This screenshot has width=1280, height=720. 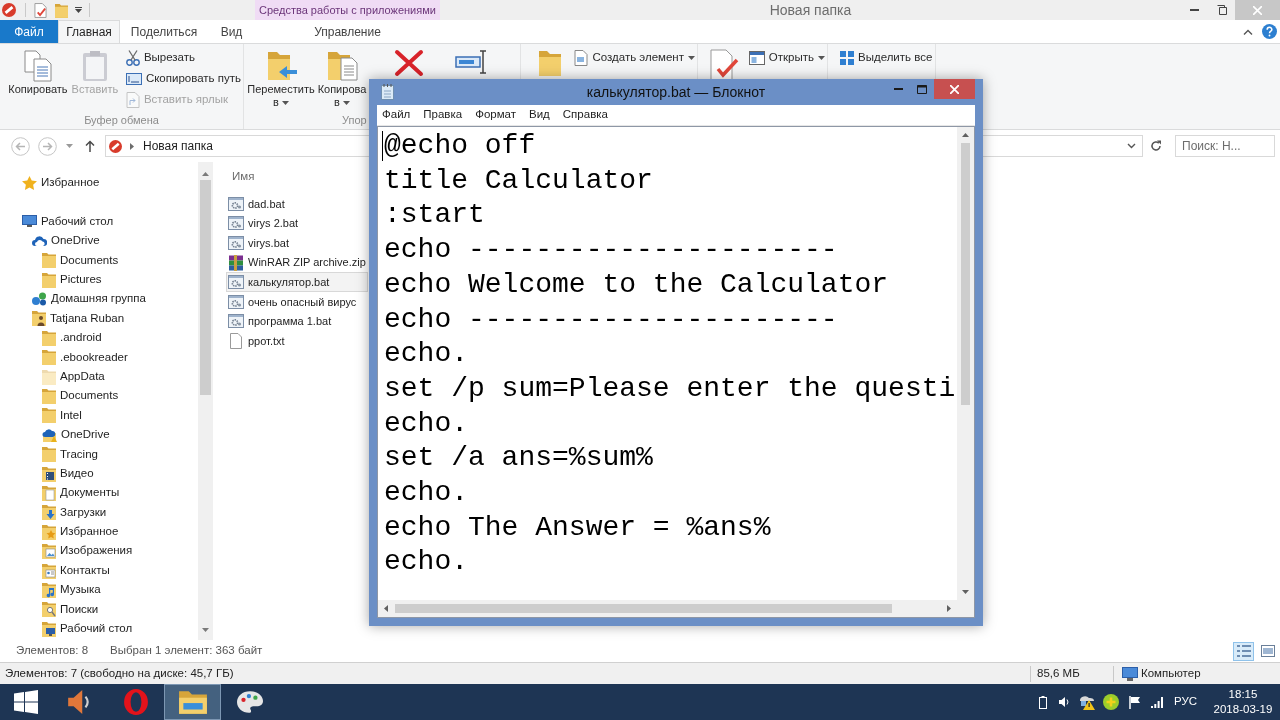 I want to click on vertical-scrollbar, so click(x=965, y=363).